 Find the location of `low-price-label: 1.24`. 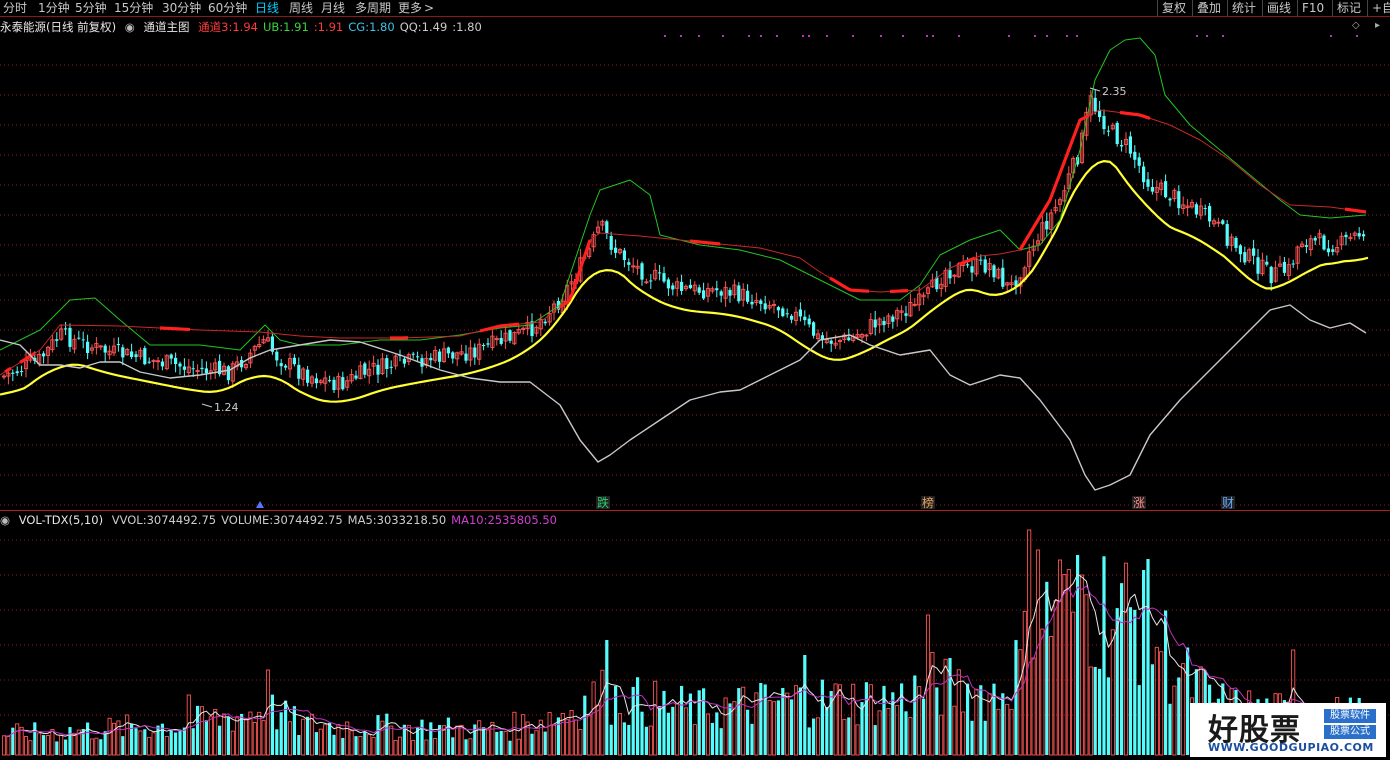

low-price-label: 1.24 is located at coordinates (226, 407).